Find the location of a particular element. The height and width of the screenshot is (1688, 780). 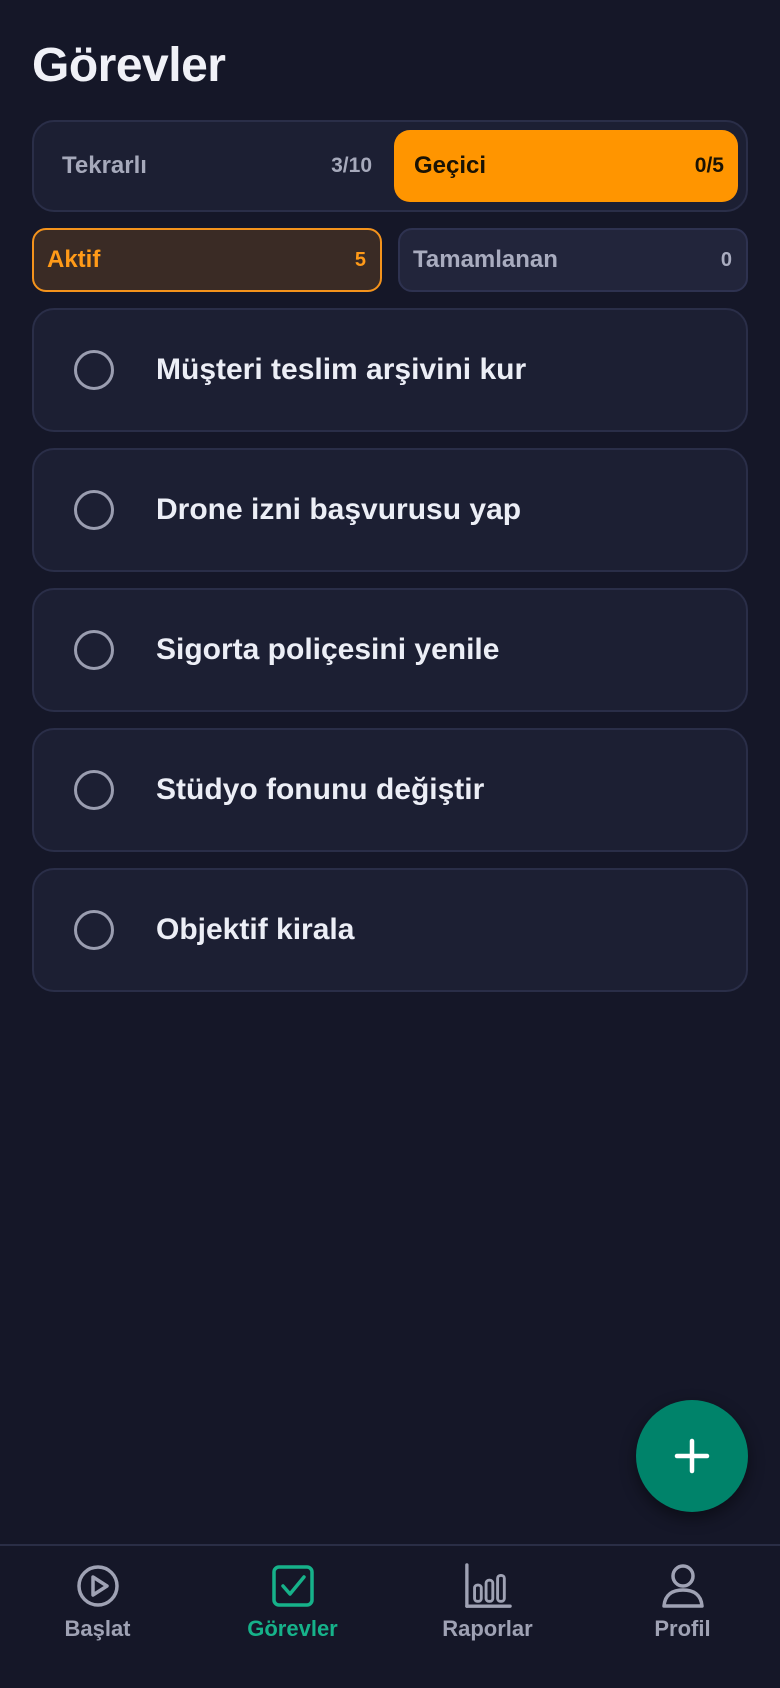

tab-profile: Profil is located at coordinates (682, 1617).